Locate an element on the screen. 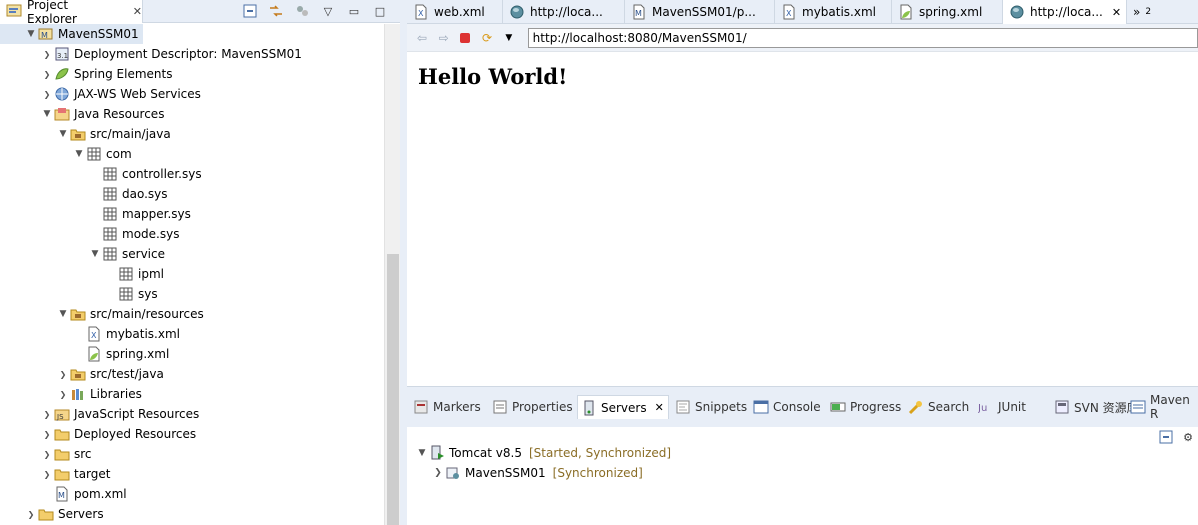  tree-item: ❯ src/test/java is located at coordinates (192, 374).